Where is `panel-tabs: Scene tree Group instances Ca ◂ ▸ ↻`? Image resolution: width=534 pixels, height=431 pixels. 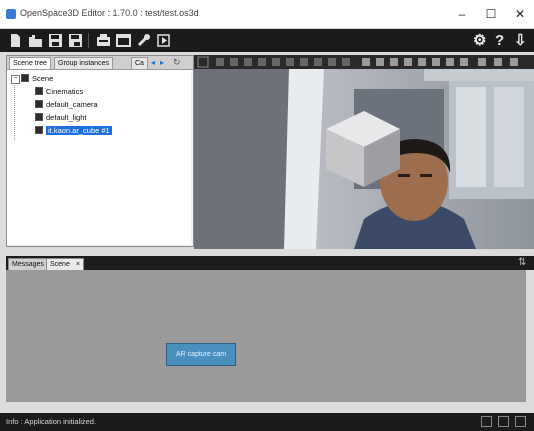 panel-tabs: Scene tree Group instances Ca ◂ ▸ ↻ is located at coordinates (100, 63).